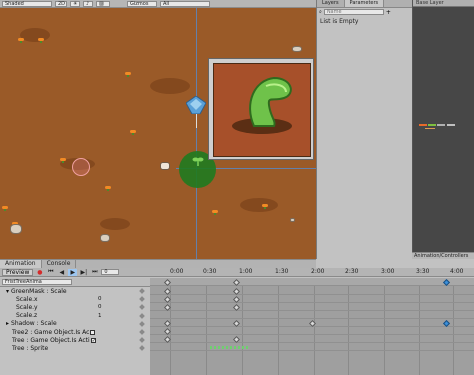  I want to click on clip-dropdown: FristTreeAnima, so click(37, 282).